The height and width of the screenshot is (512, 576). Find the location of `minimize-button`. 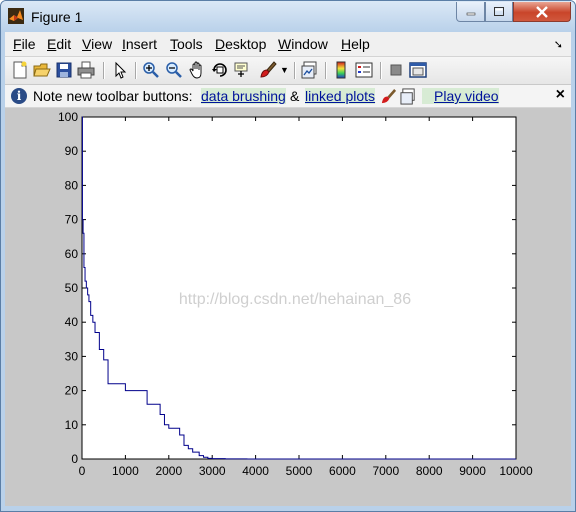

minimize-button is located at coordinates (470, 12).